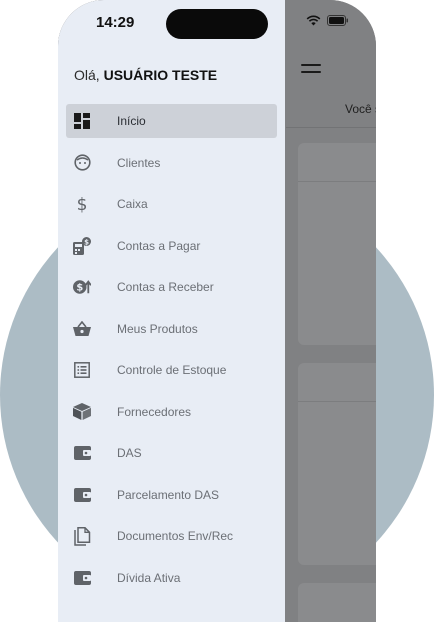 The width and height of the screenshot is (434, 622). I want to click on menu-item-fornecedores: Fornecedores, so click(171, 412).